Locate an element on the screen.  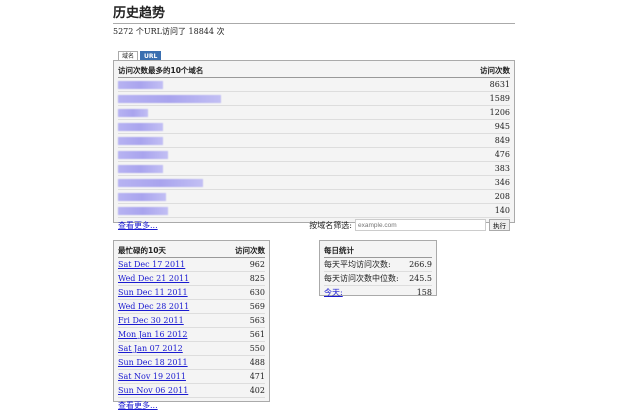
day-count: 563 is located at coordinates (257, 320).